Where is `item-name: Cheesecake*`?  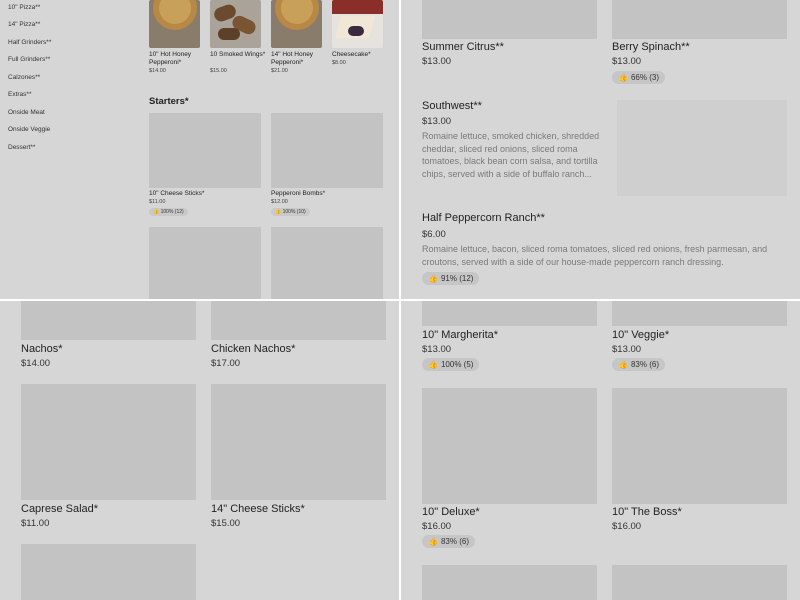 item-name: Cheesecake* is located at coordinates (351, 54).